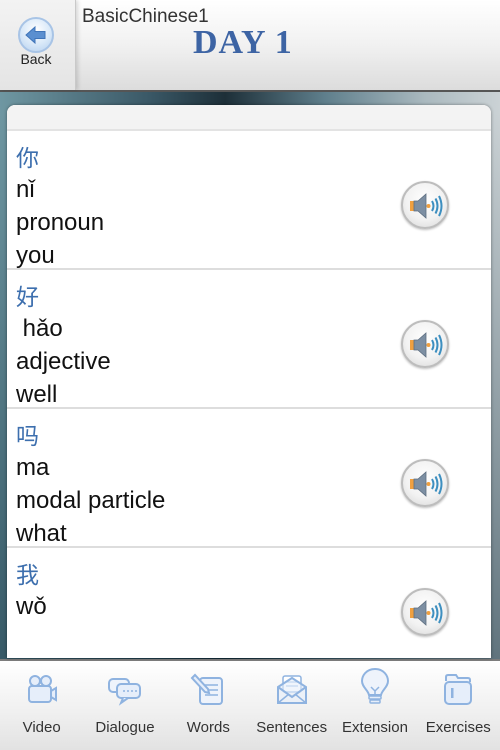 The width and height of the screenshot is (500, 750). I want to click on tab-dialogue: Dialogue, so click(124, 705).